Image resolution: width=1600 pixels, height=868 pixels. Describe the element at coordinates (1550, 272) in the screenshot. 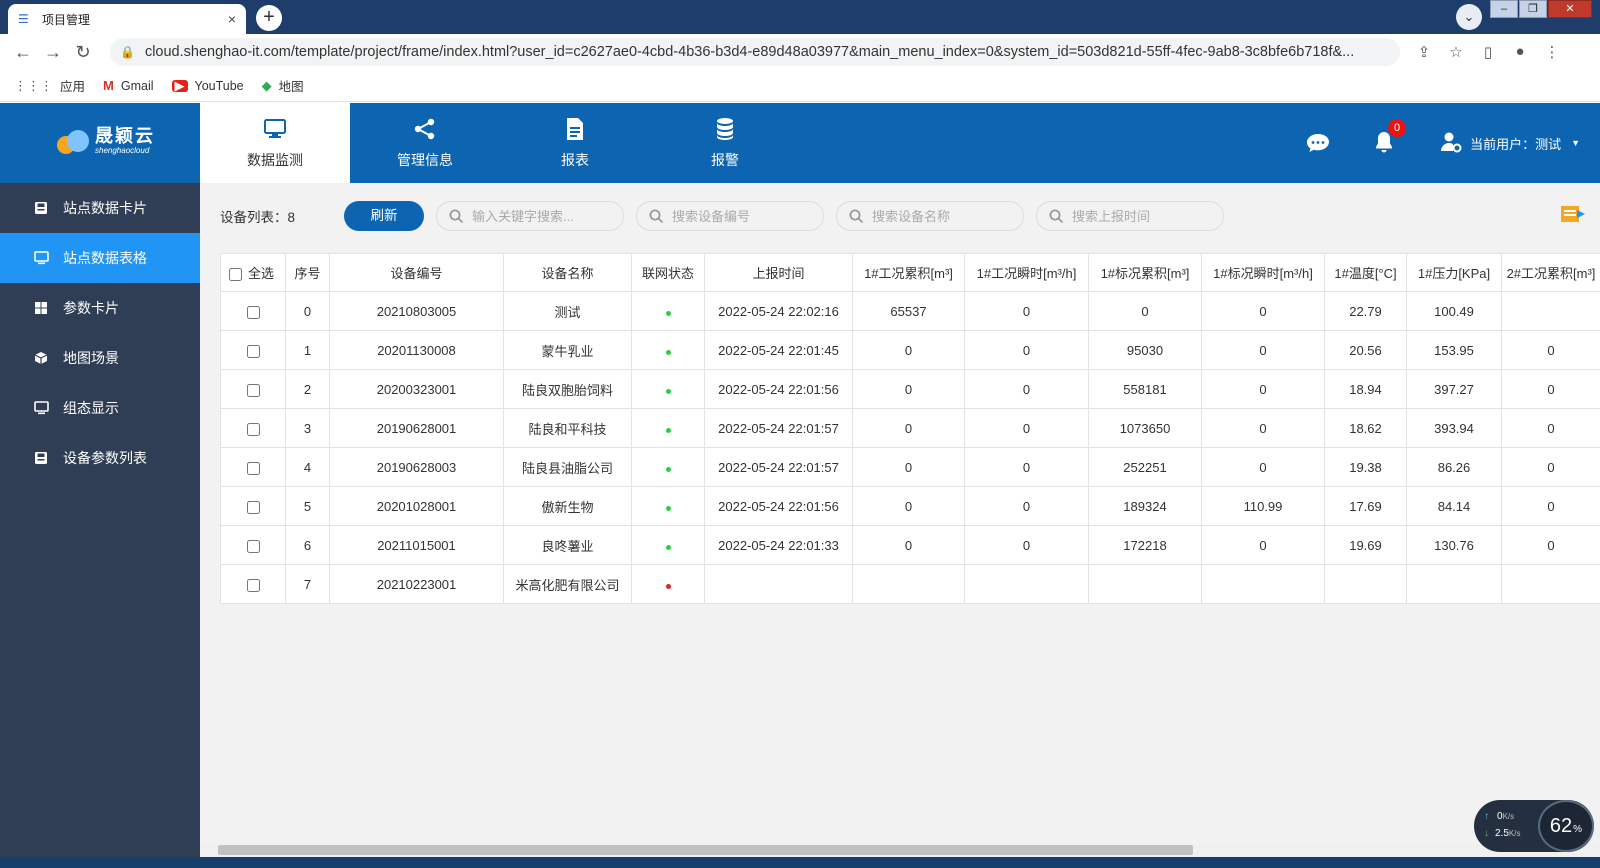

I see `column-header: 2#工况累积[m³]` at that location.